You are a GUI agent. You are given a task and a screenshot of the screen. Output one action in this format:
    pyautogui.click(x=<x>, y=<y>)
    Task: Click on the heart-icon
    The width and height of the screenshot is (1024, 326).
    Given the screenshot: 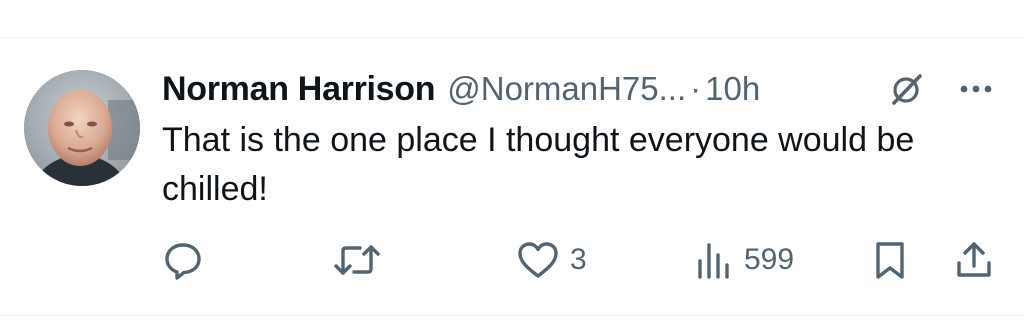 What is the action you would take?
    pyautogui.click(x=538, y=260)
    